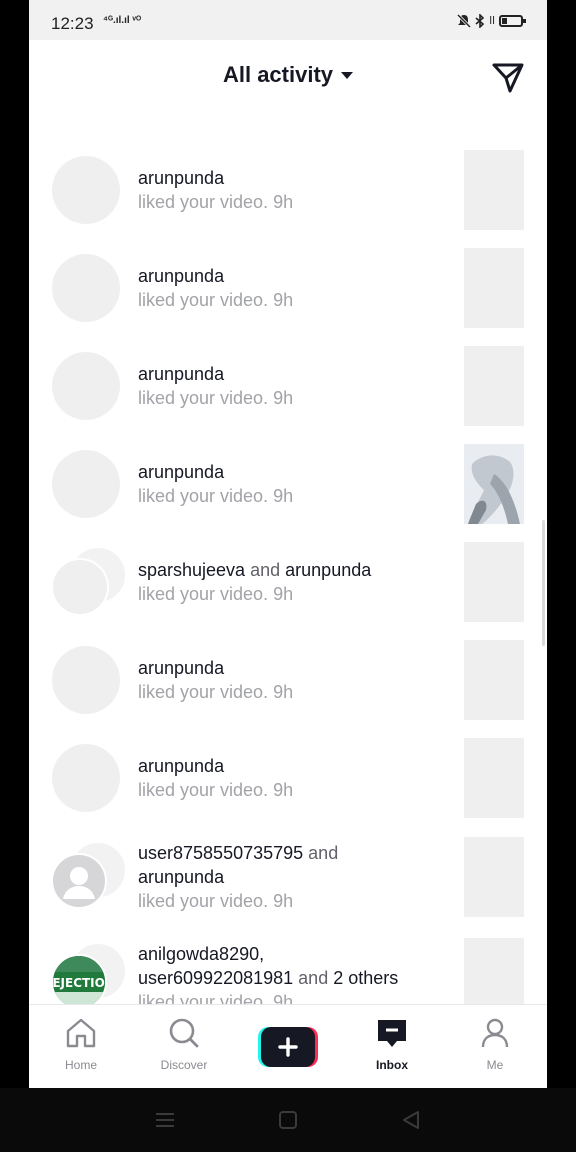  I want to click on paper-plane-icon, so click(508, 77).